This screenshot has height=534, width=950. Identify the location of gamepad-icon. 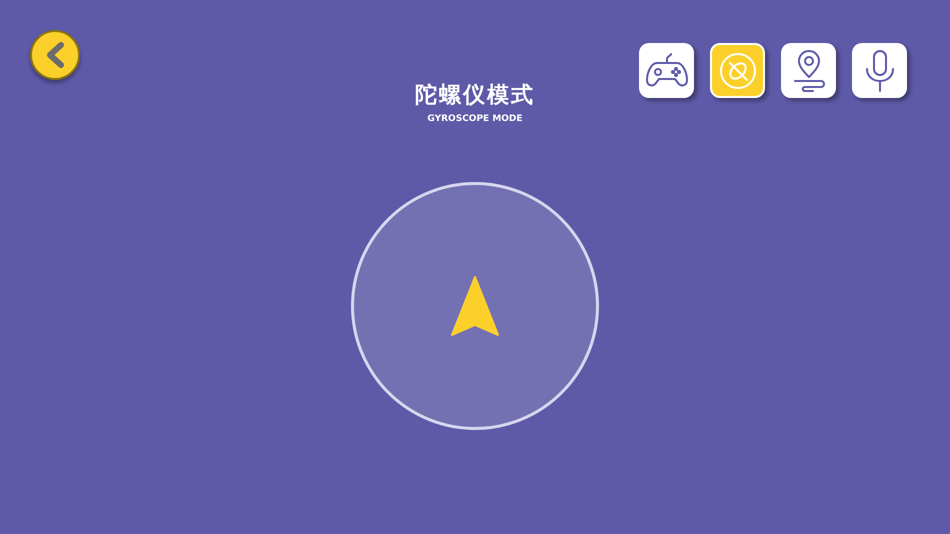
(666, 70).